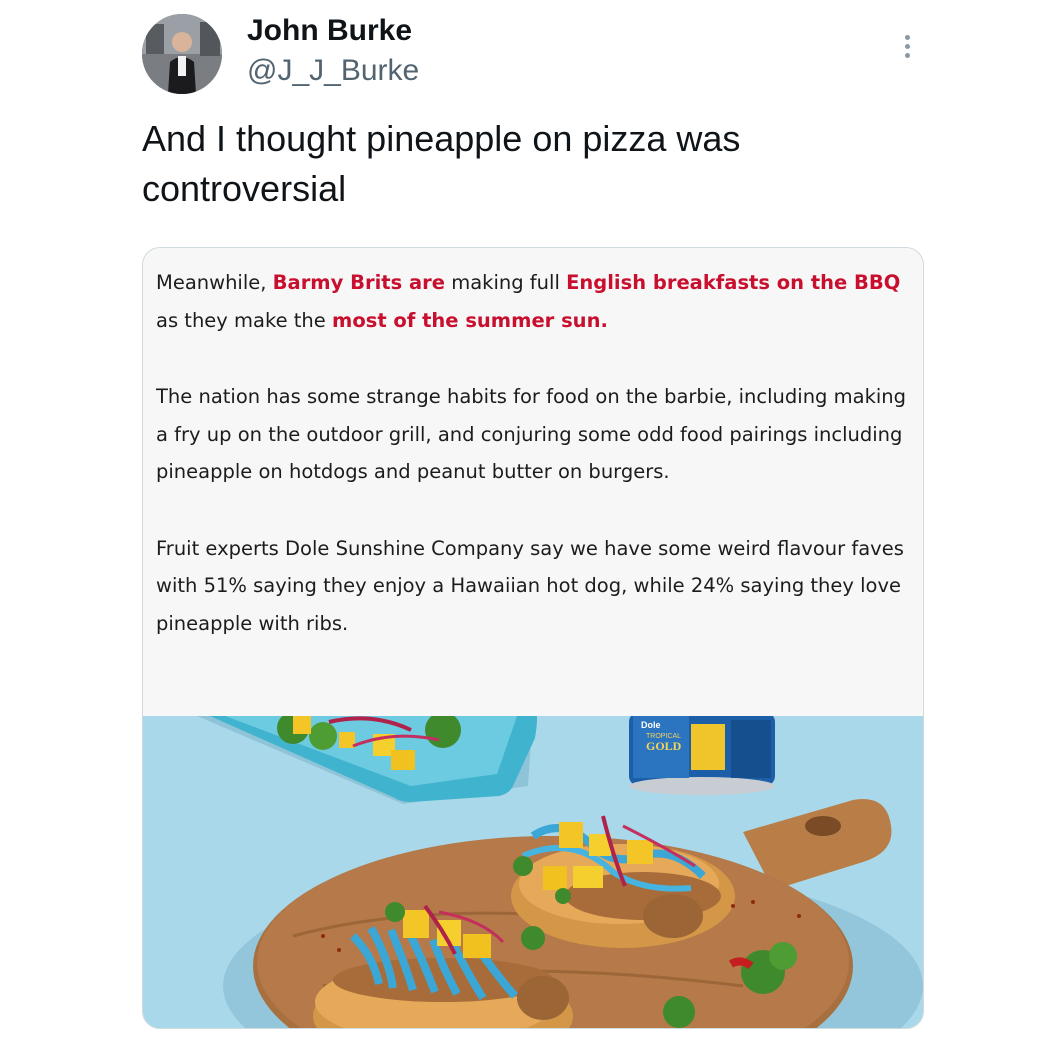  I want to click on author-avatar, so click(182, 54).